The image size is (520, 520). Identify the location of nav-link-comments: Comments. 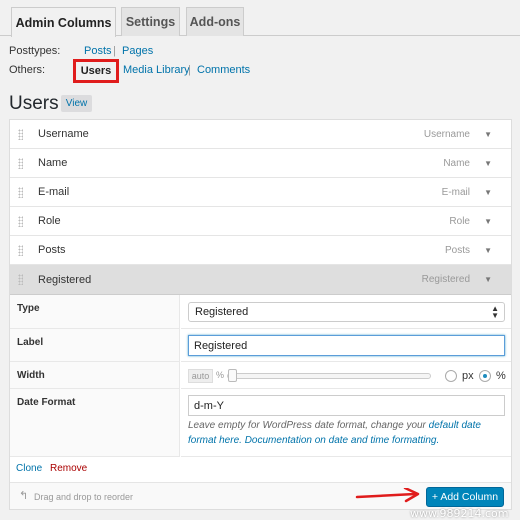
(223, 70).